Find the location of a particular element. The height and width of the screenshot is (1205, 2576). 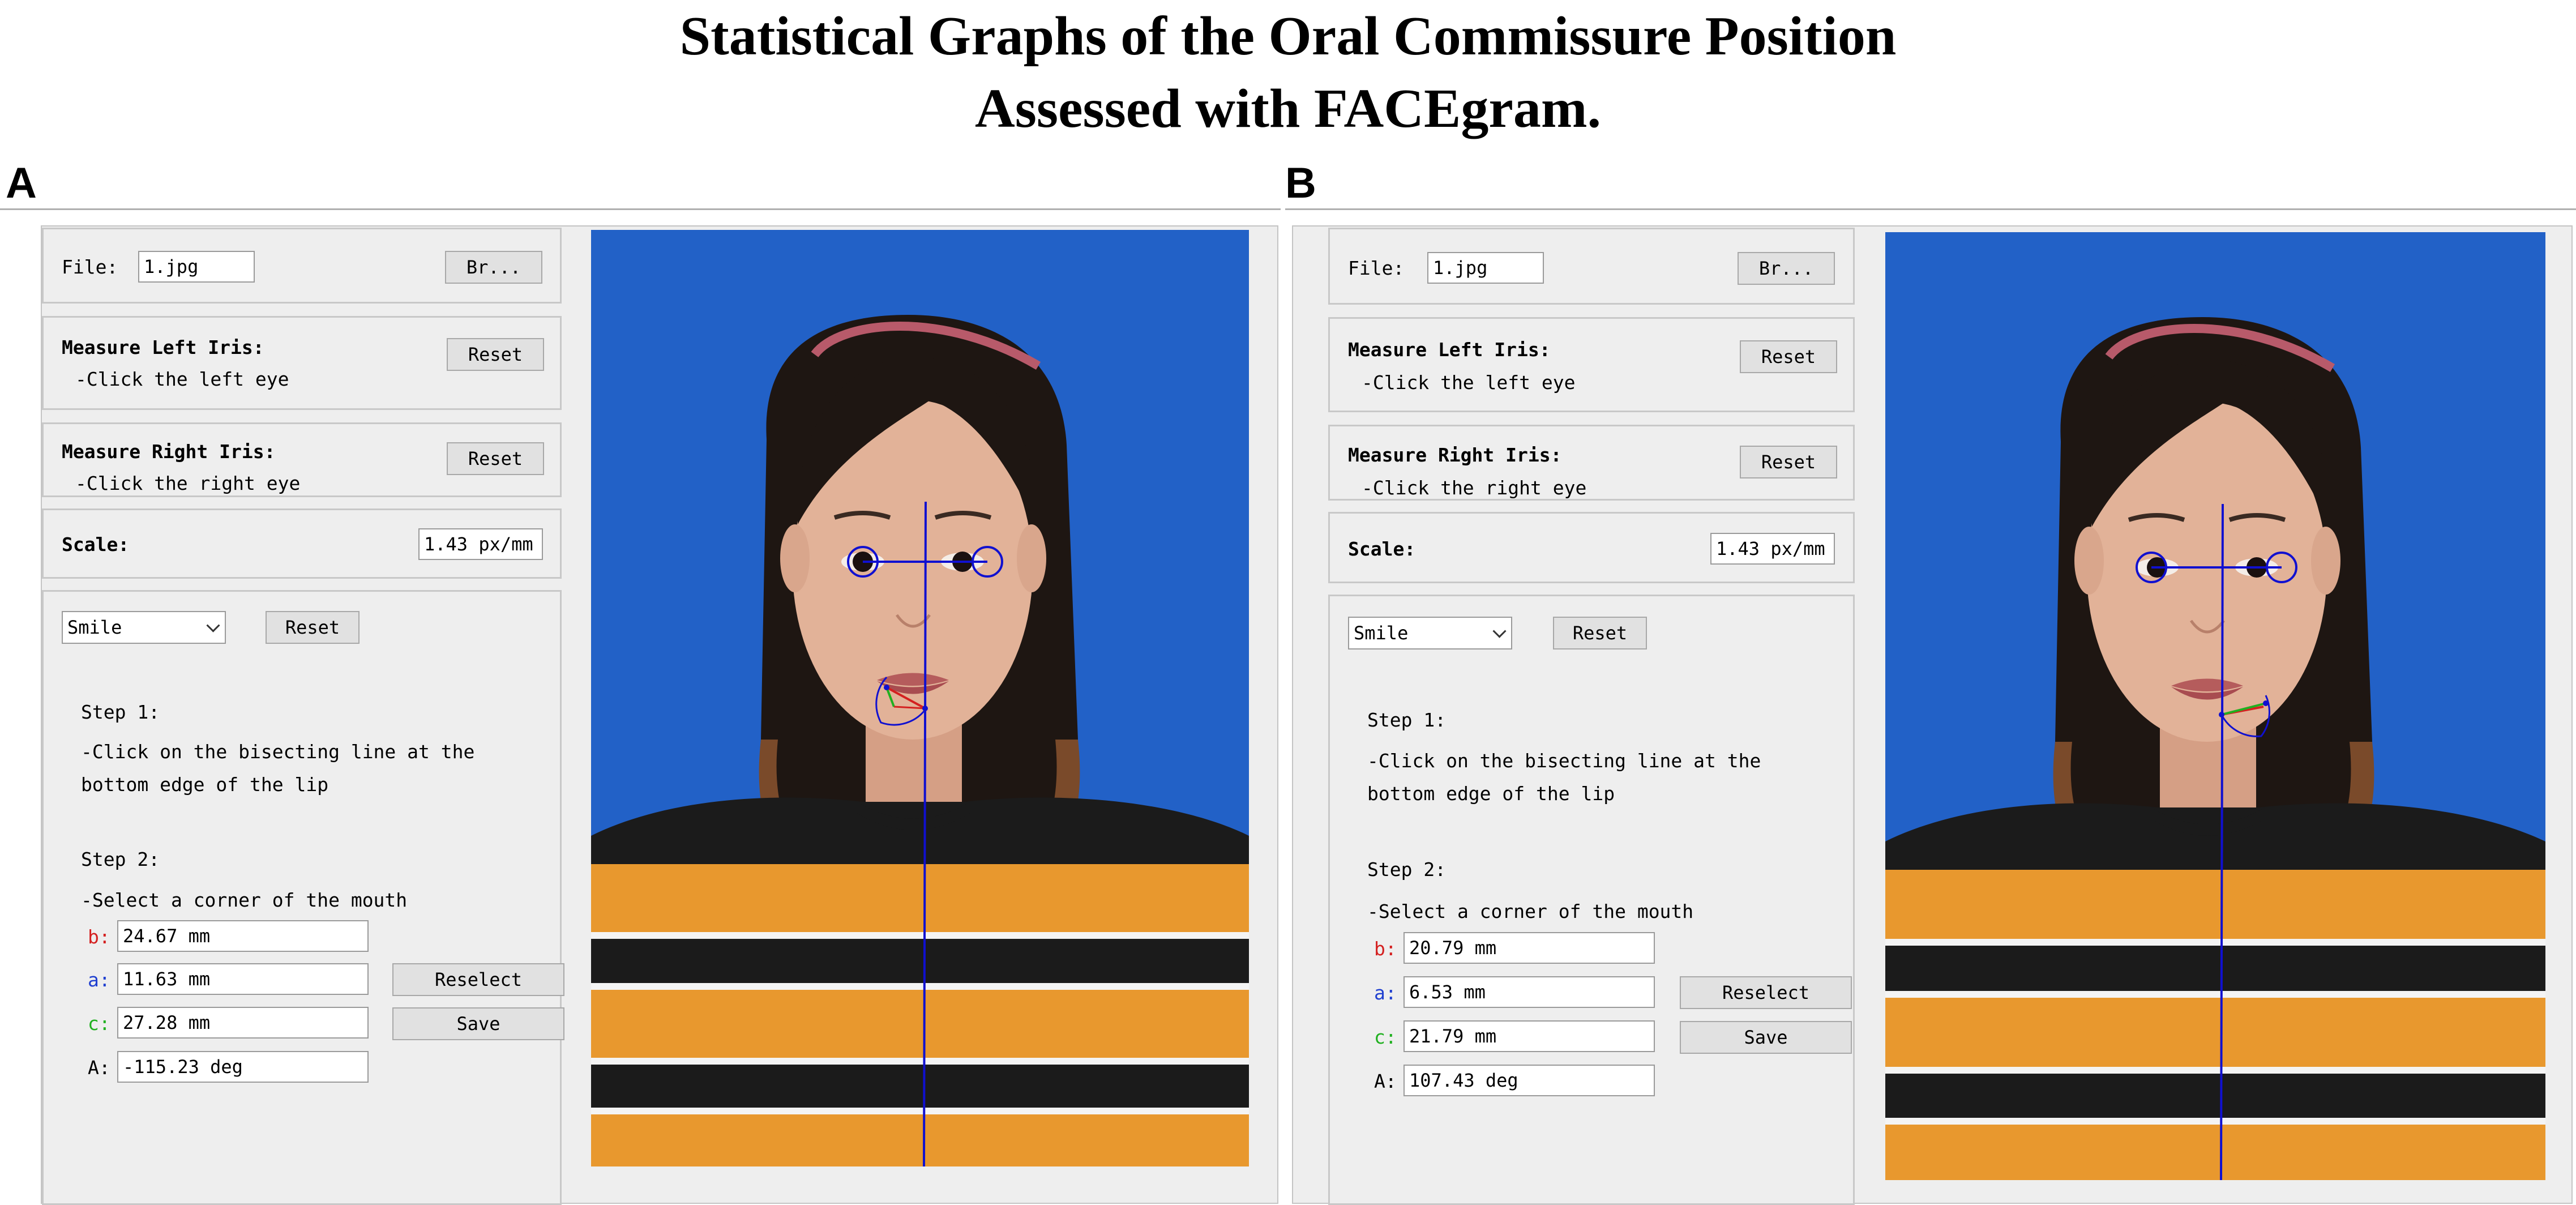

figure-title-line-2: Assessed with FACEgram. is located at coordinates (1288, 108).